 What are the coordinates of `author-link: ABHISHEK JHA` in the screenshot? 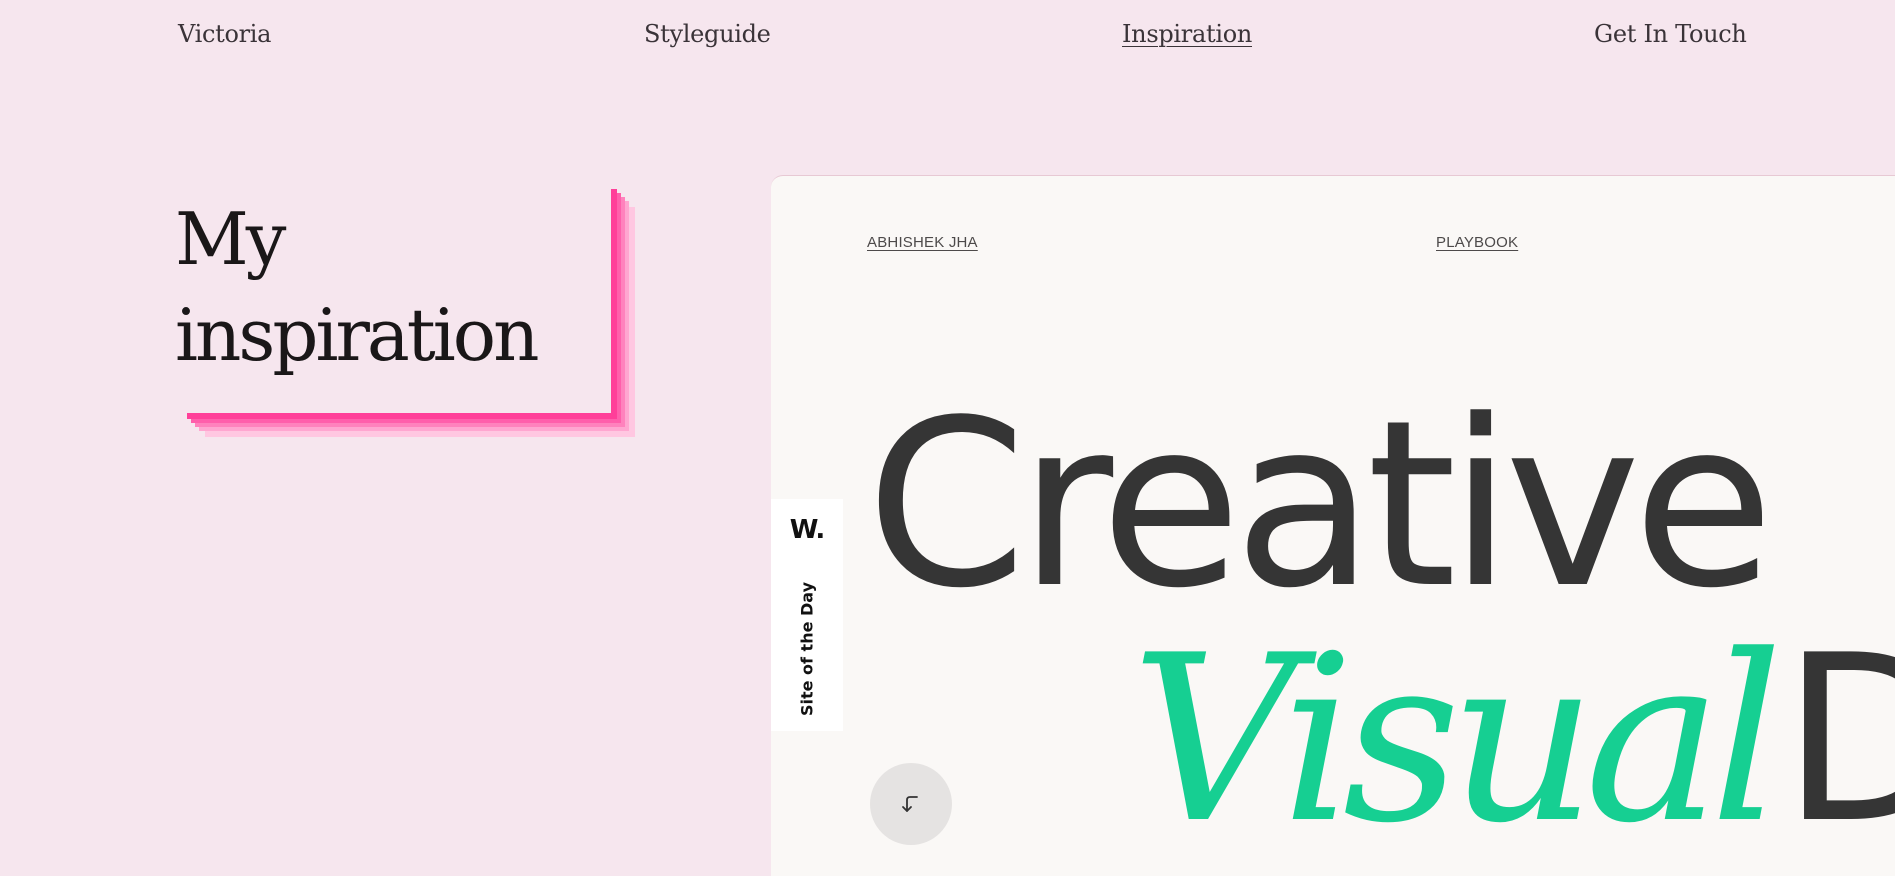 It's located at (922, 242).